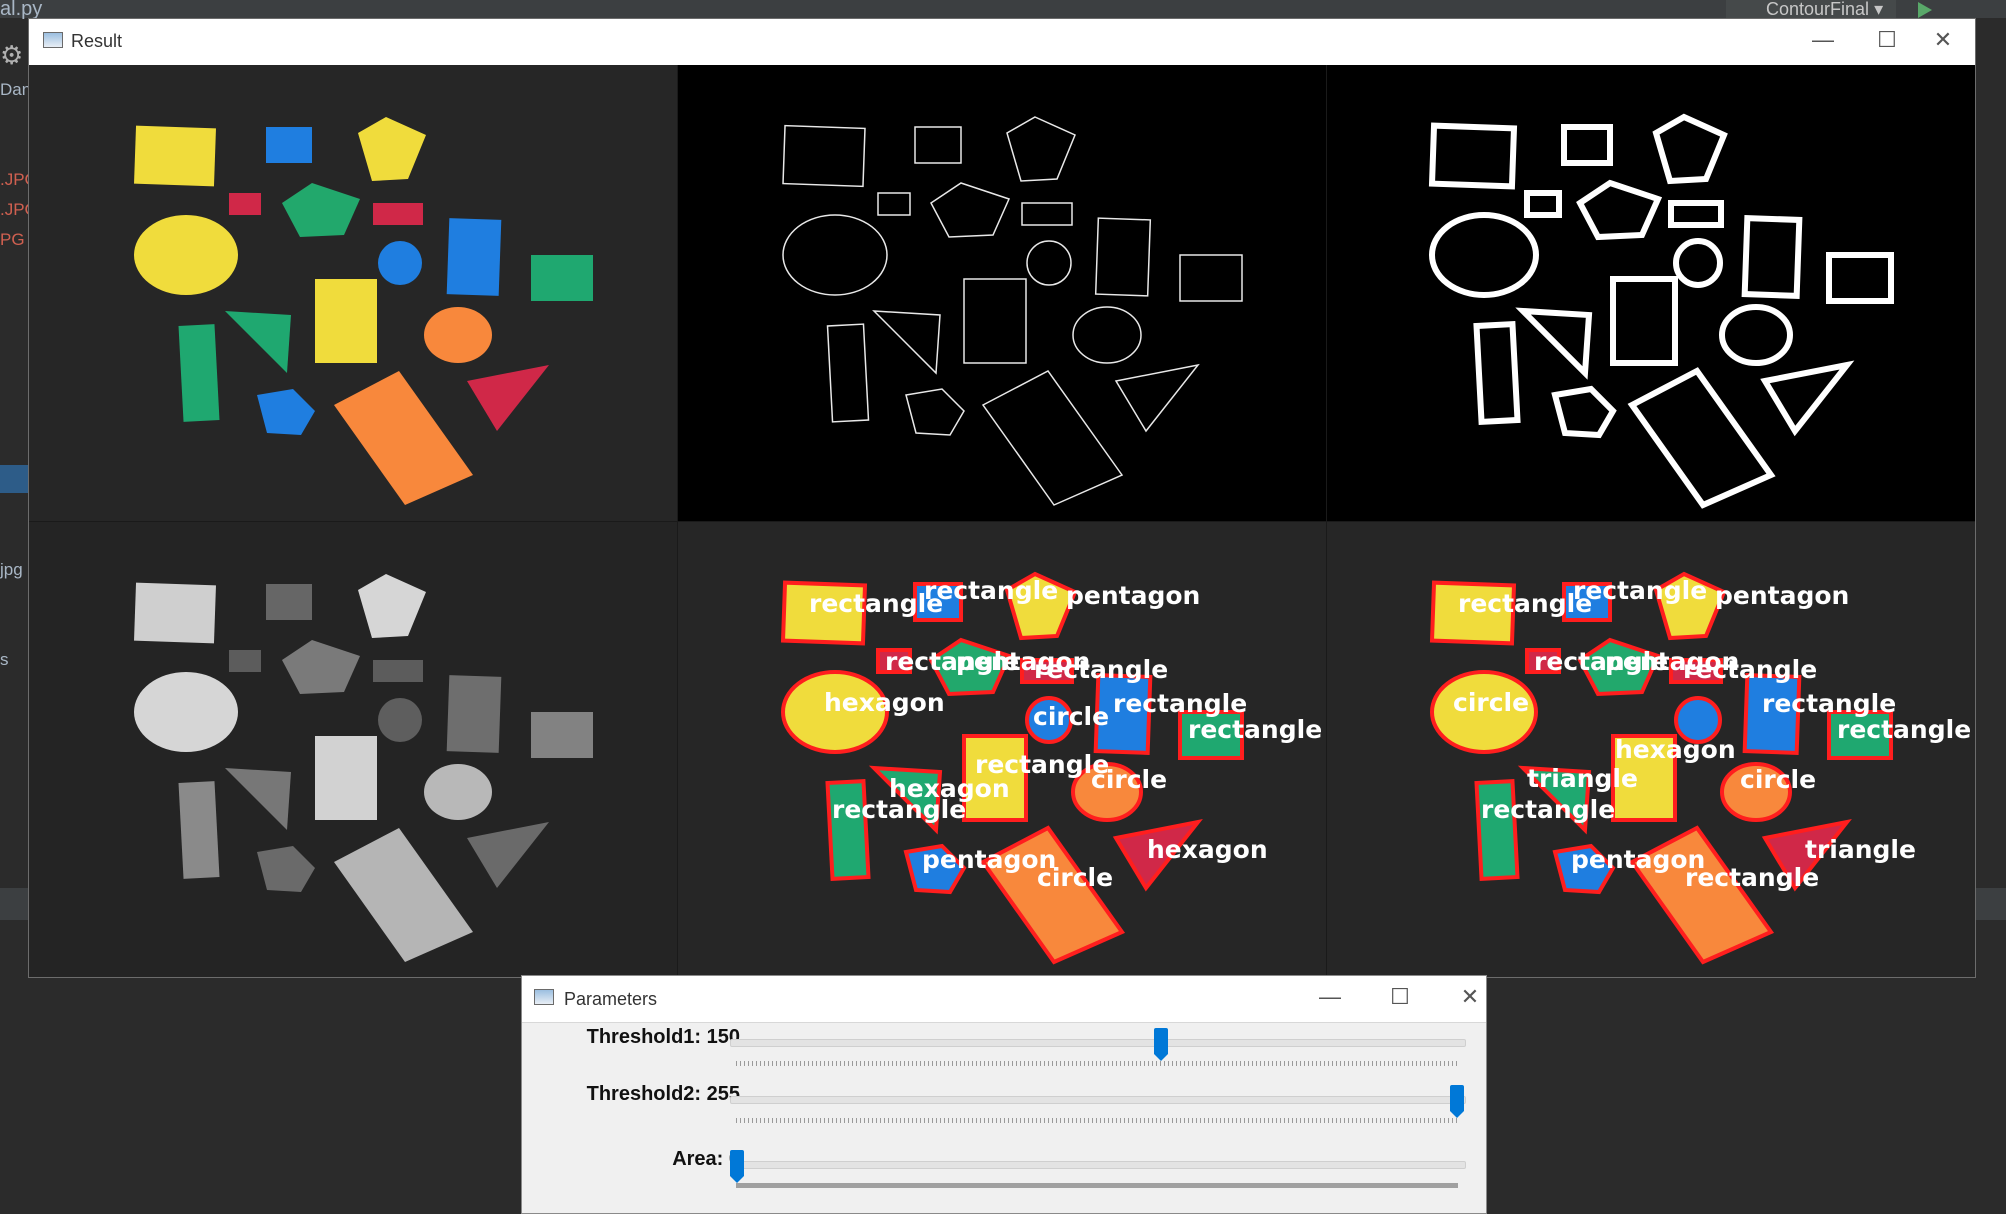 This screenshot has width=2006, height=1214. I want to click on panel-grayscale, so click(353, 749).